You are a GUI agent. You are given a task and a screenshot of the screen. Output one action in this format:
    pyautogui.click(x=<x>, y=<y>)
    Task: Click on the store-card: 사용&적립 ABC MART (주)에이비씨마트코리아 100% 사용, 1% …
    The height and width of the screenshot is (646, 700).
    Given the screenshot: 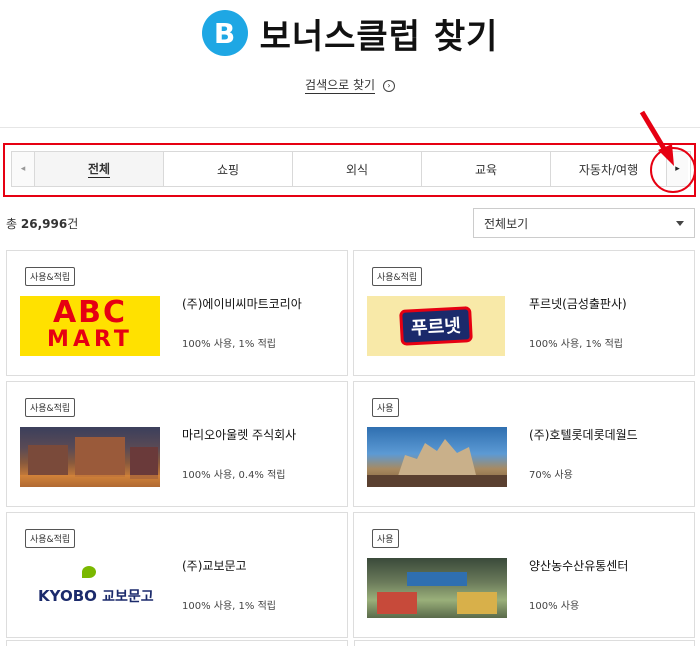 What is the action you would take?
    pyautogui.click(x=177, y=313)
    